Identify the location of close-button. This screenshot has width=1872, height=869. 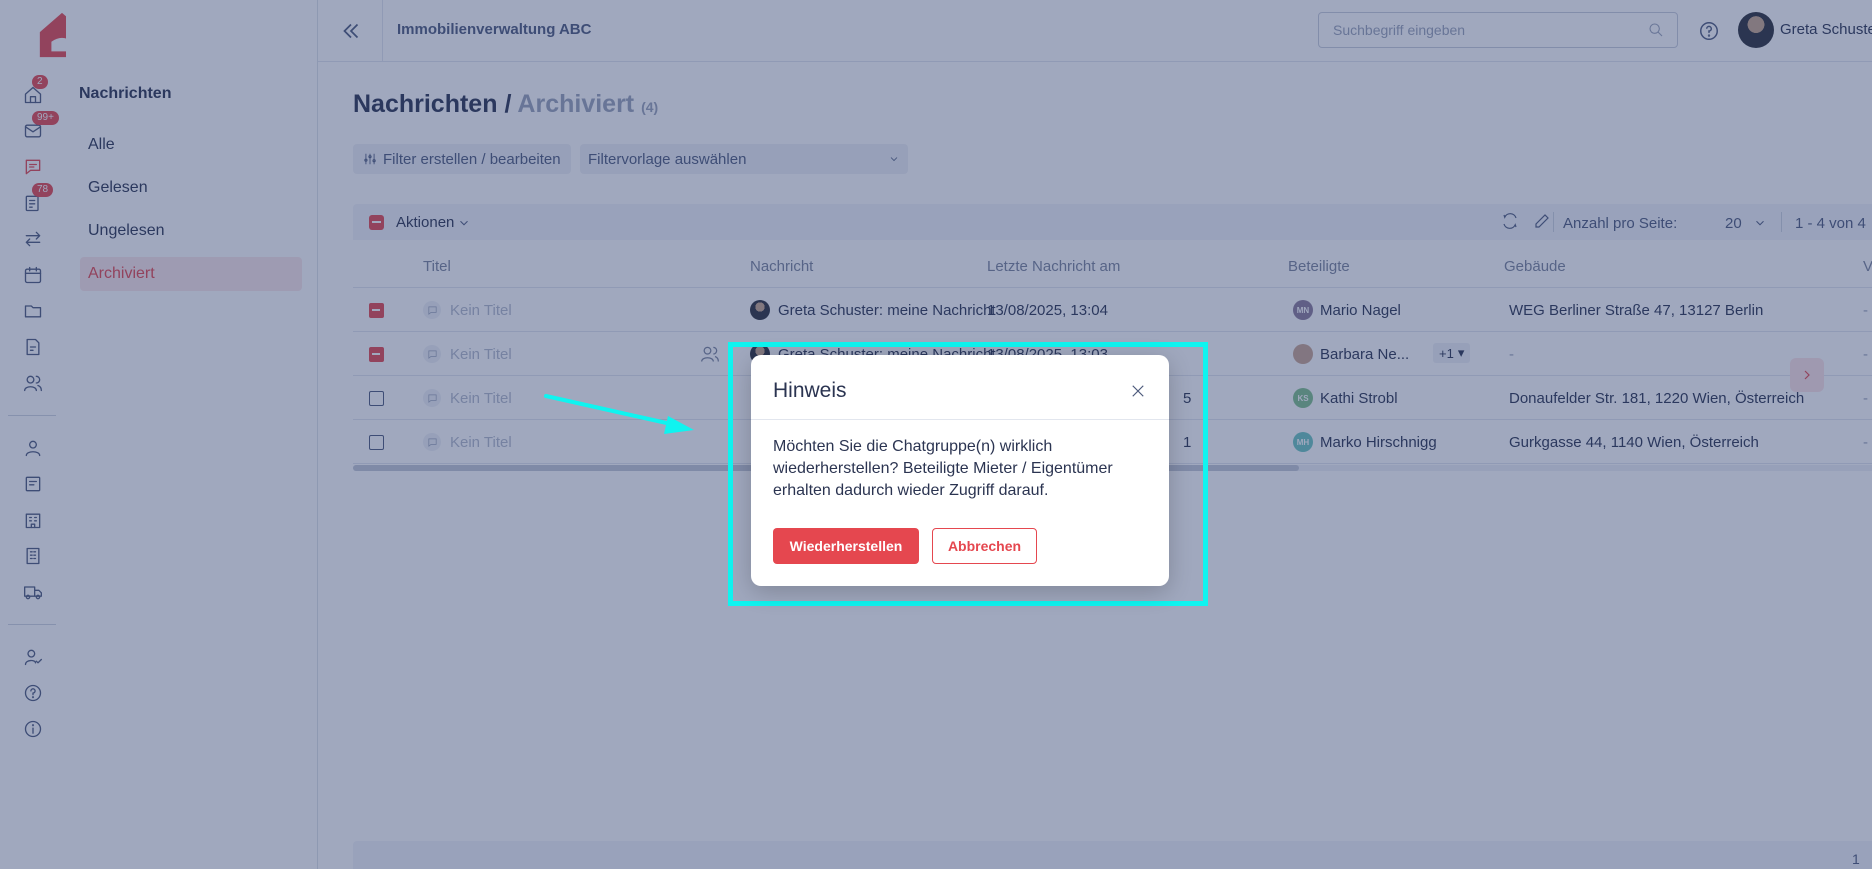
(1138, 391).